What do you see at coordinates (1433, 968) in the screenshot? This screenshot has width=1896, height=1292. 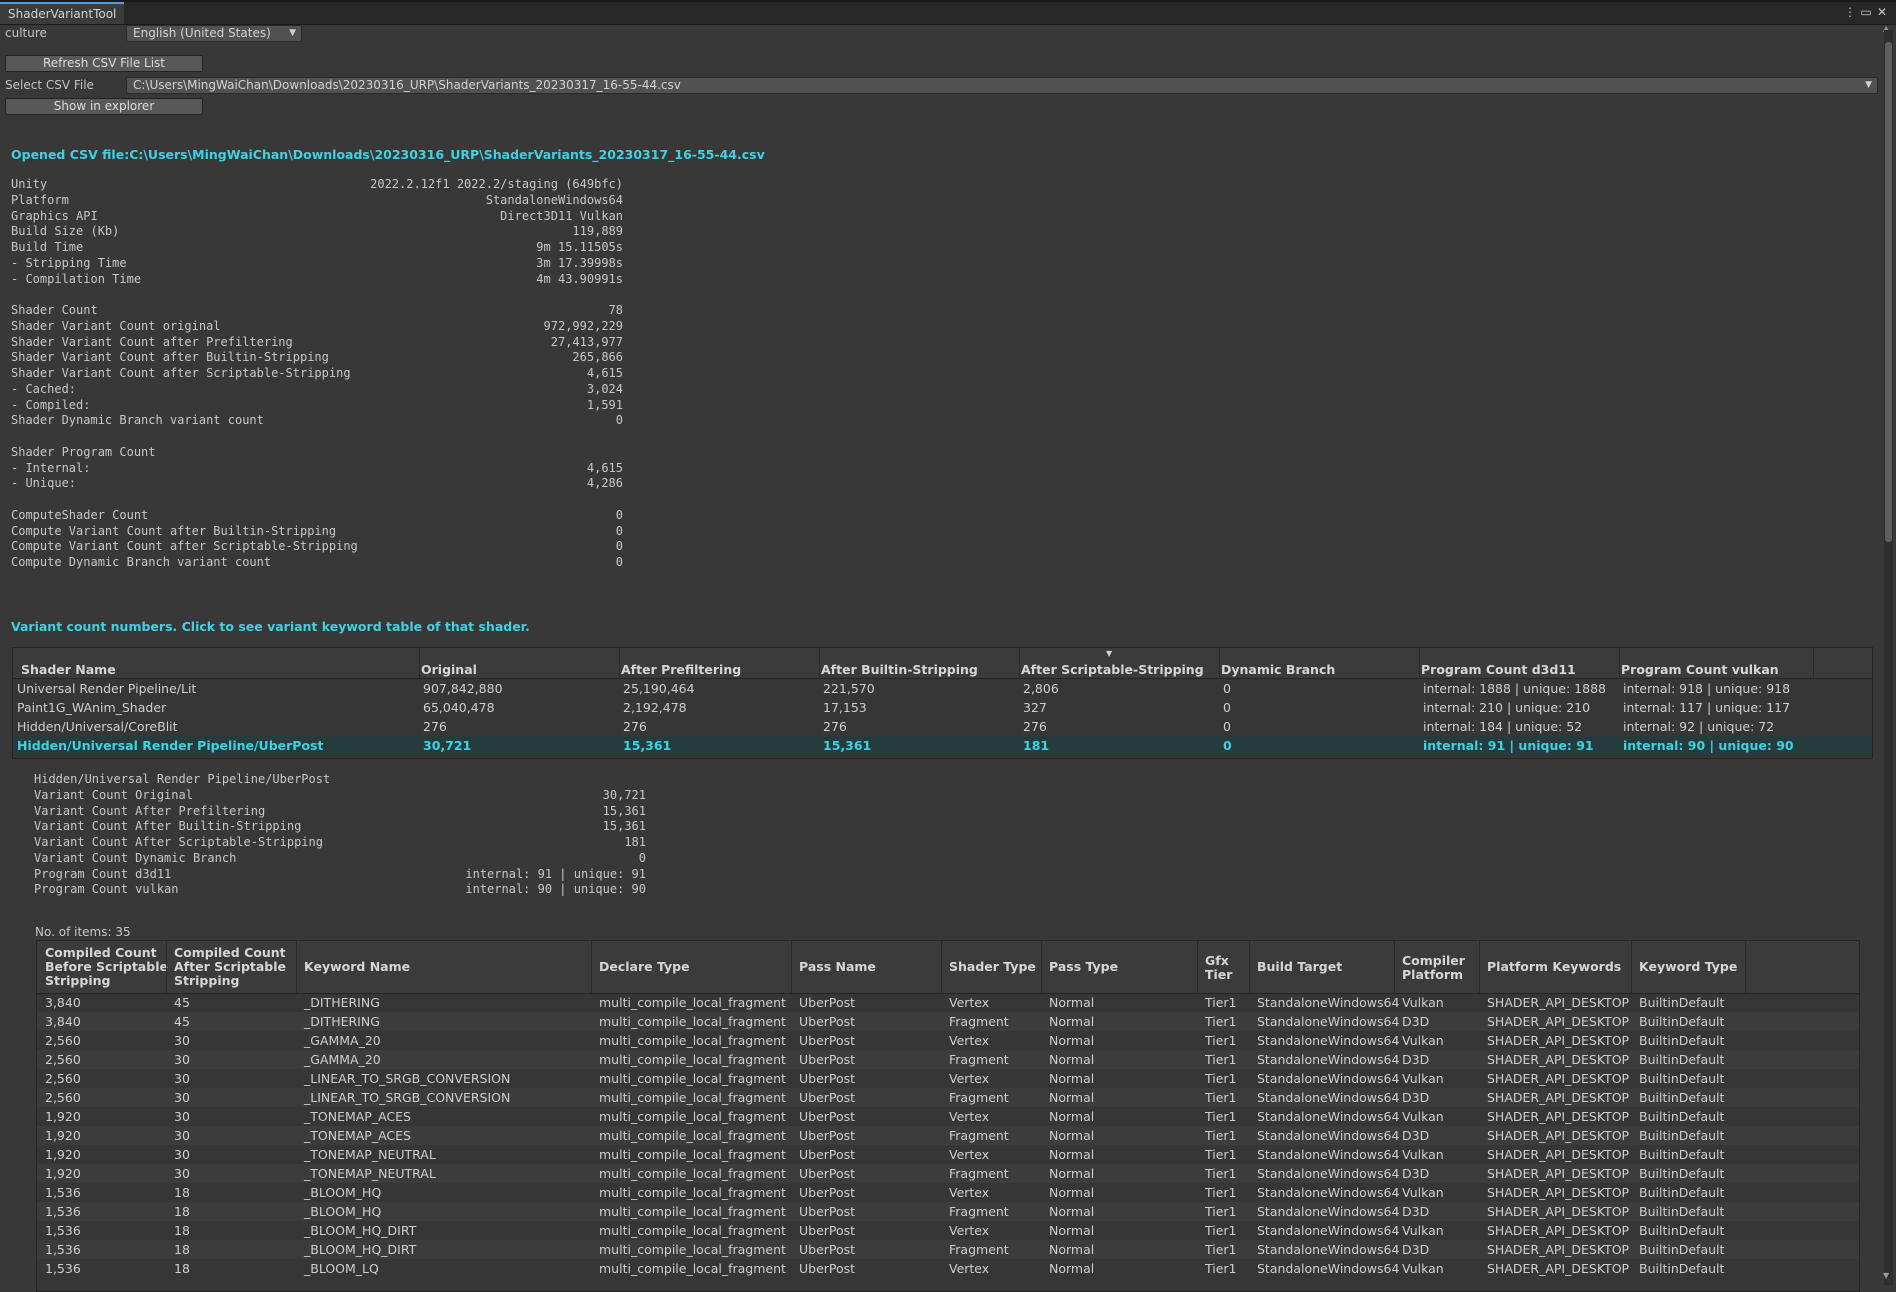 I see `variant-col-header: Compiler Platform` at bounding box center [1433, 968].